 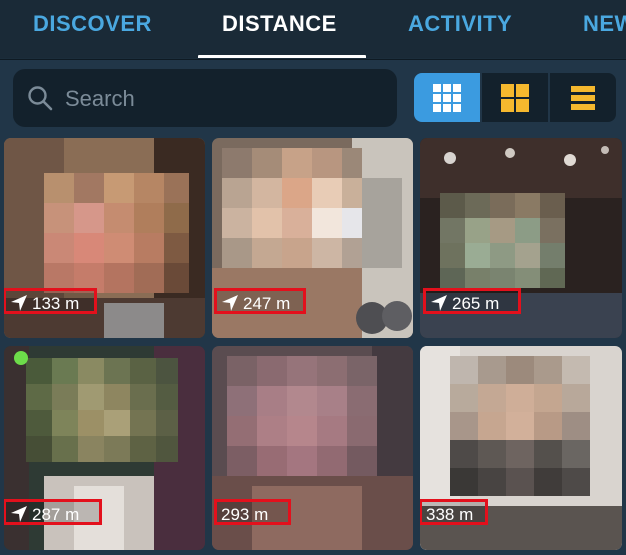 I want to click on list-view-button, so click(x=583, y=97).